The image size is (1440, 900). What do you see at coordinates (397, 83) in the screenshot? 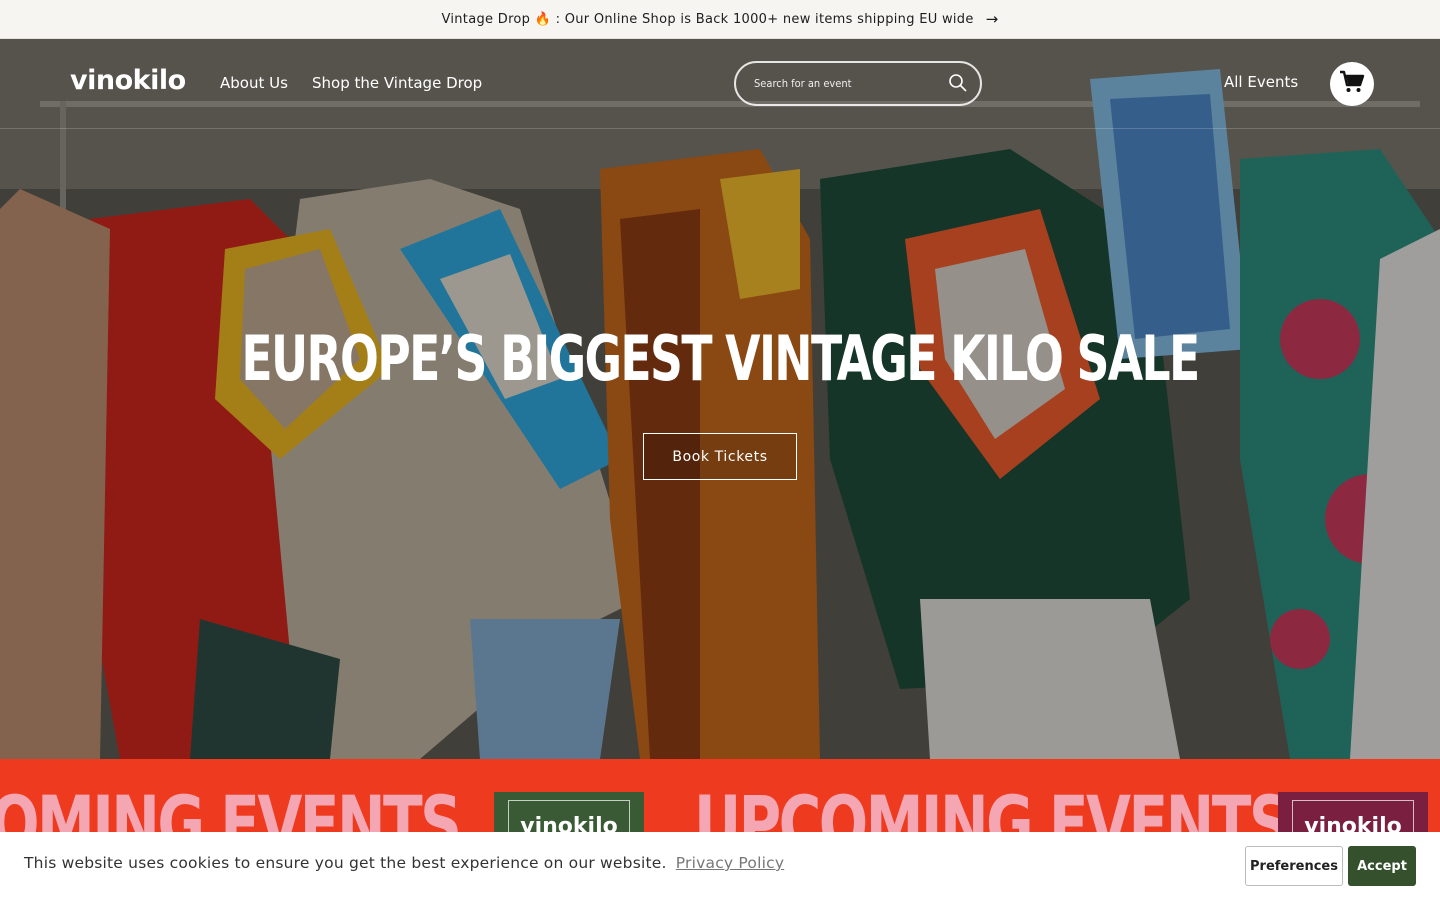
I see `nav-shop-vintage-drop: Shop the Vintage Drop` at bounding box center [397, 83].